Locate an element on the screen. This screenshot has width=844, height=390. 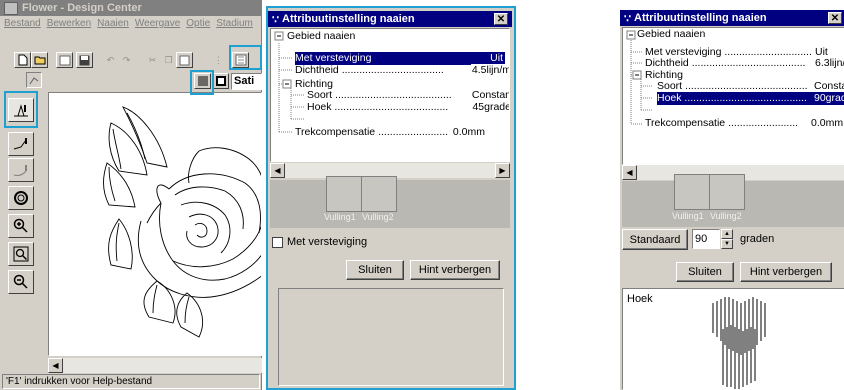
checkbox-box is located at coordinates (277, 242).